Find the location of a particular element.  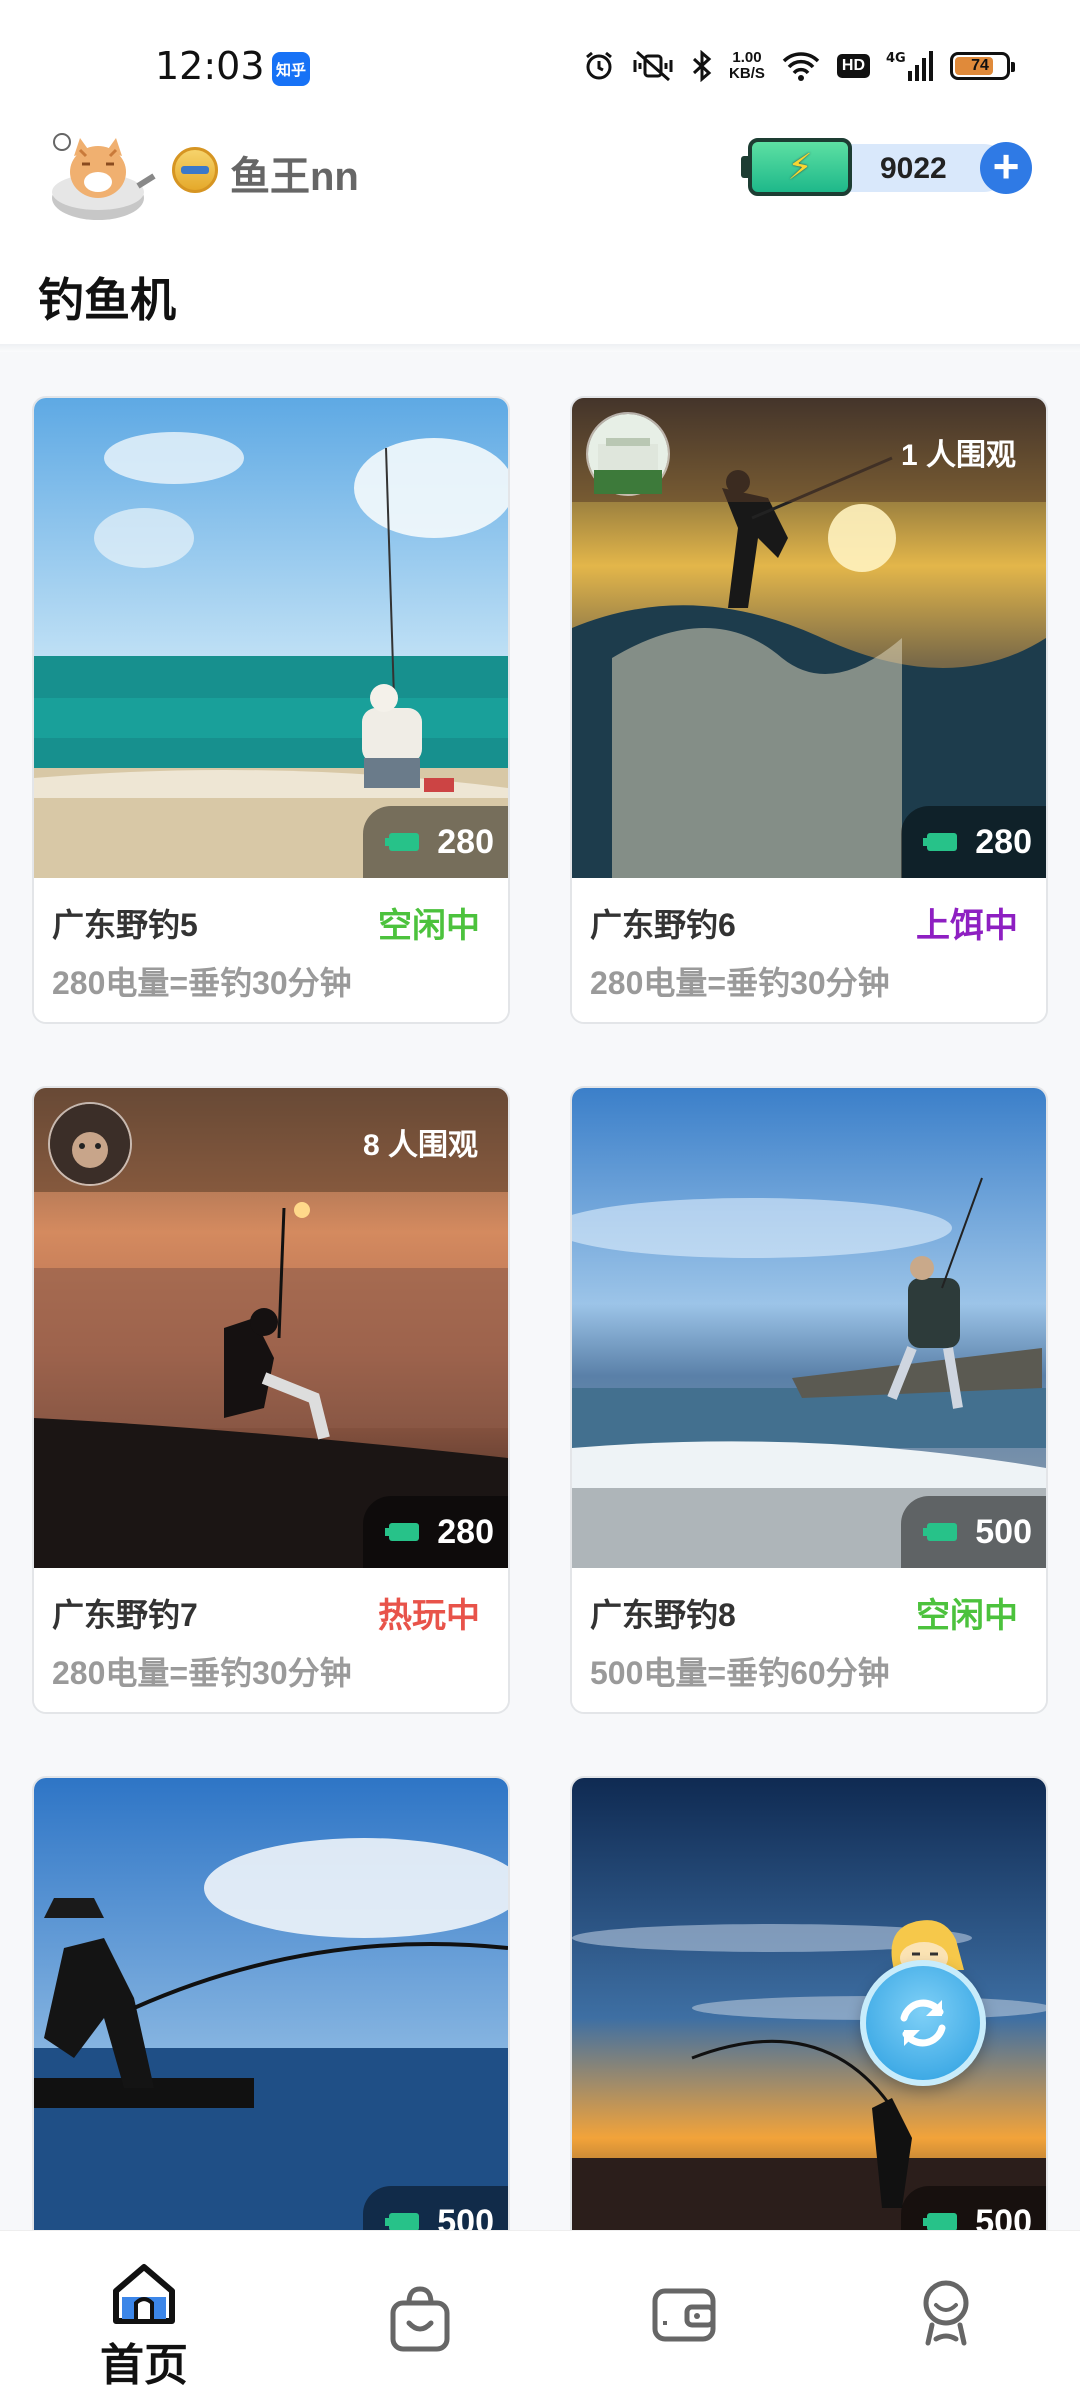

machine-status: 上饵中 is located at coordinates (967, 926).